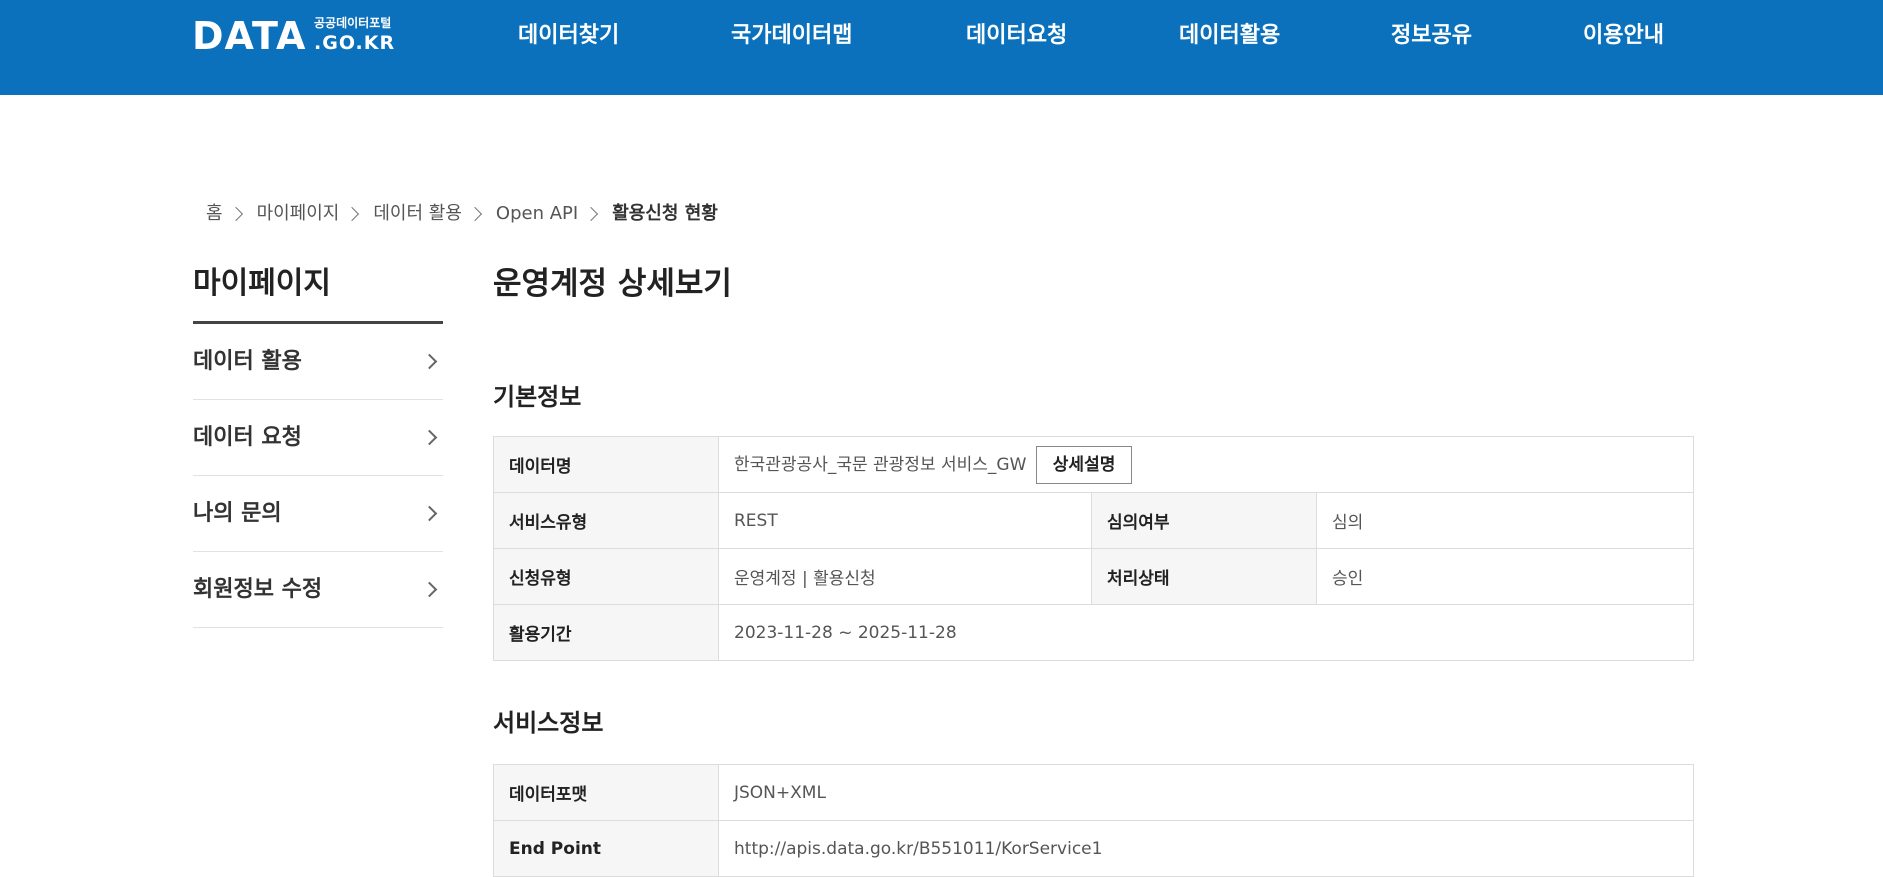  I want to click on table-row: 서비스유형 REST 심의여부 심의, so click(1094, 520).